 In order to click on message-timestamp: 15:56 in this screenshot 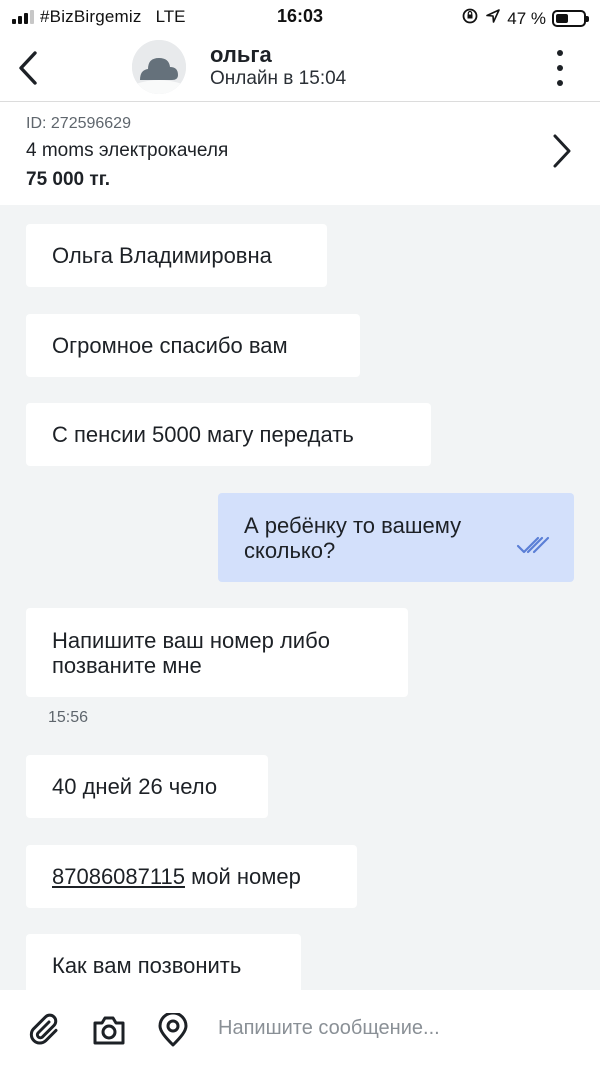, I will do `click(68, 717)`.